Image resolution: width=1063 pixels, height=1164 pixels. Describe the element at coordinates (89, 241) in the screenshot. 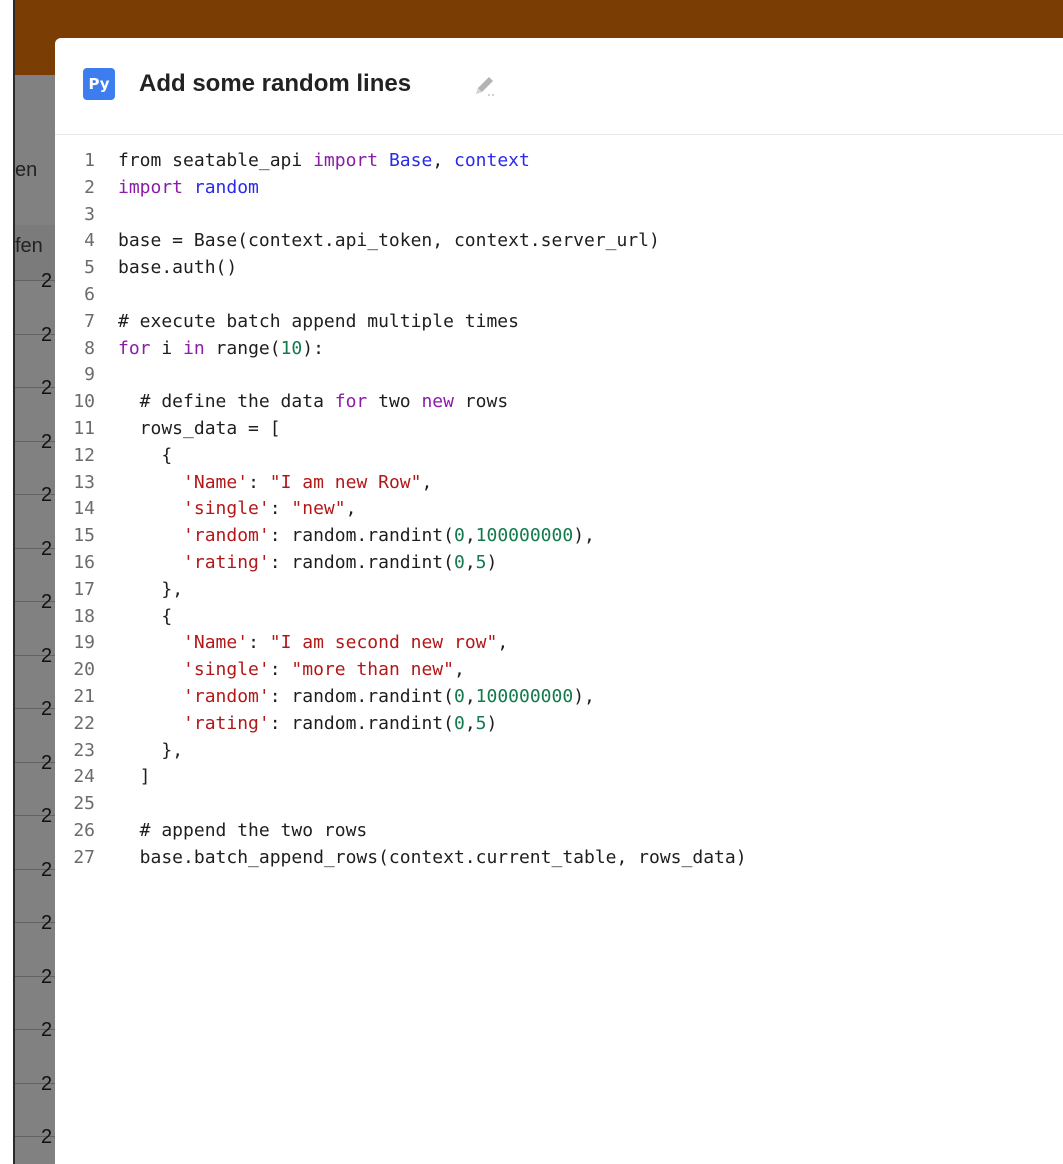

I see `line-number: 4` at that location.